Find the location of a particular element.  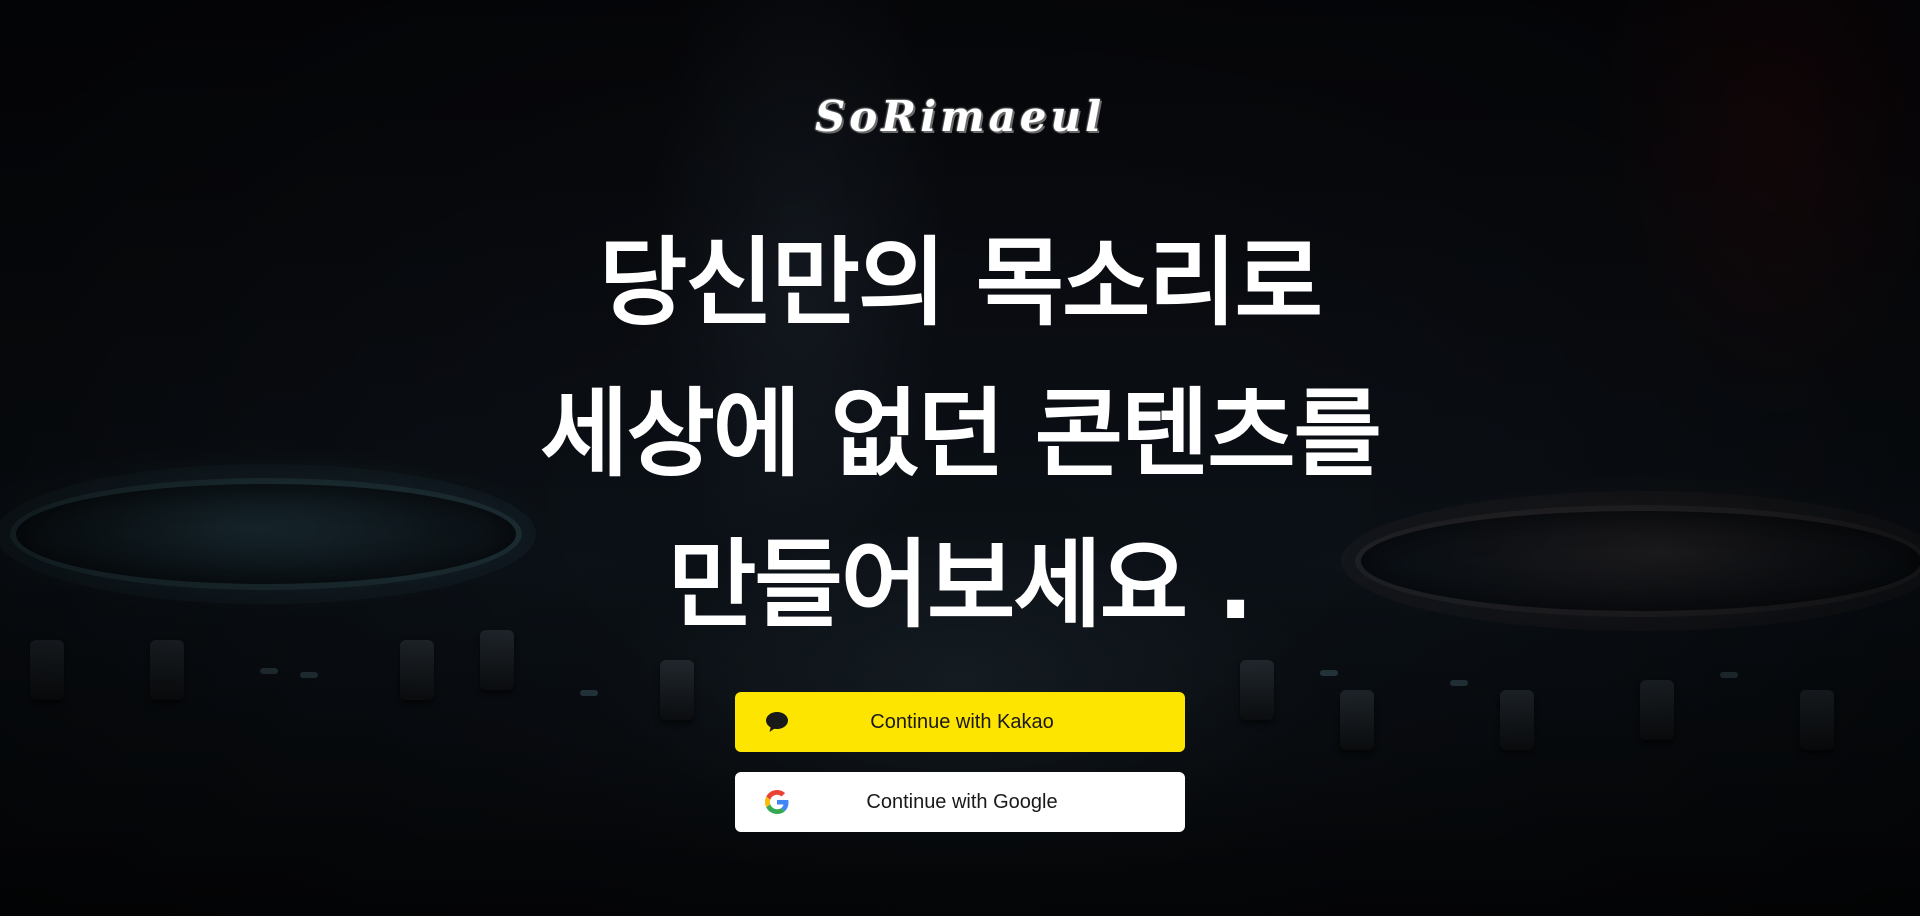

google-login-button: Continue with Google is located at coordinates (960, 802).